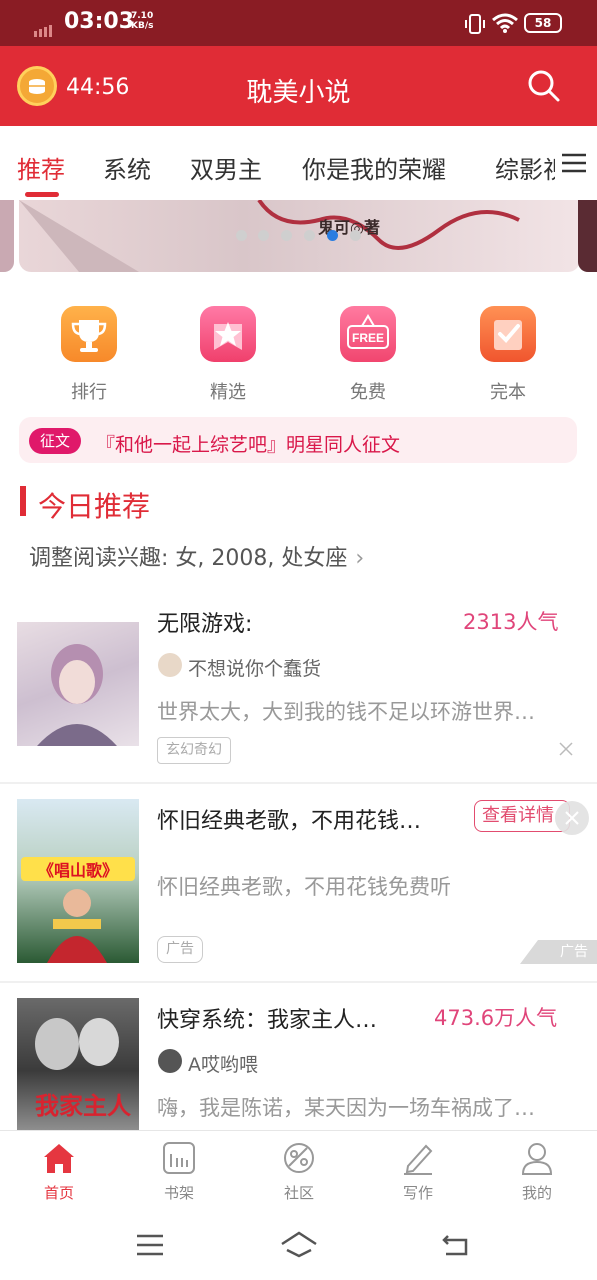 This screenshot has height=1280, width=597. What do you see at coordinates (574, 163) in the screenshot?
I see `tab-menu-icon` at bounding box center [574, 163].